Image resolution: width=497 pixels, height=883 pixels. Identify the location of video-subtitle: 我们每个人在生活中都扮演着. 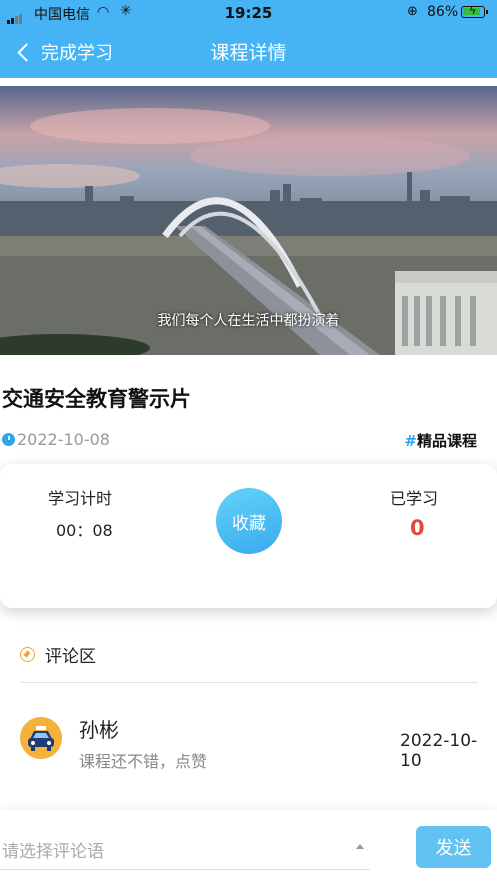
(248, 321).